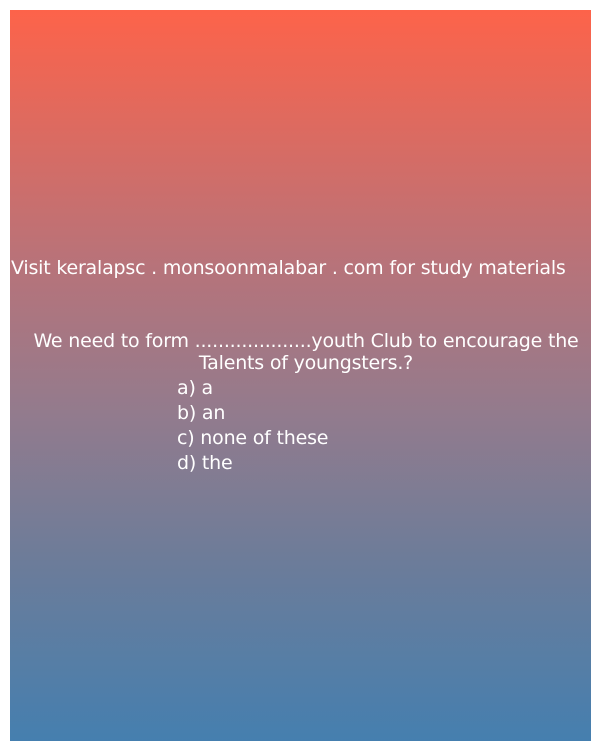 Image resolution: width=600 pixels, height=750 pixels. Describe the element at coordinates (252, 426) in the screenshot. I see `options-list: a) a b) an c) none of these d) the` at that location.